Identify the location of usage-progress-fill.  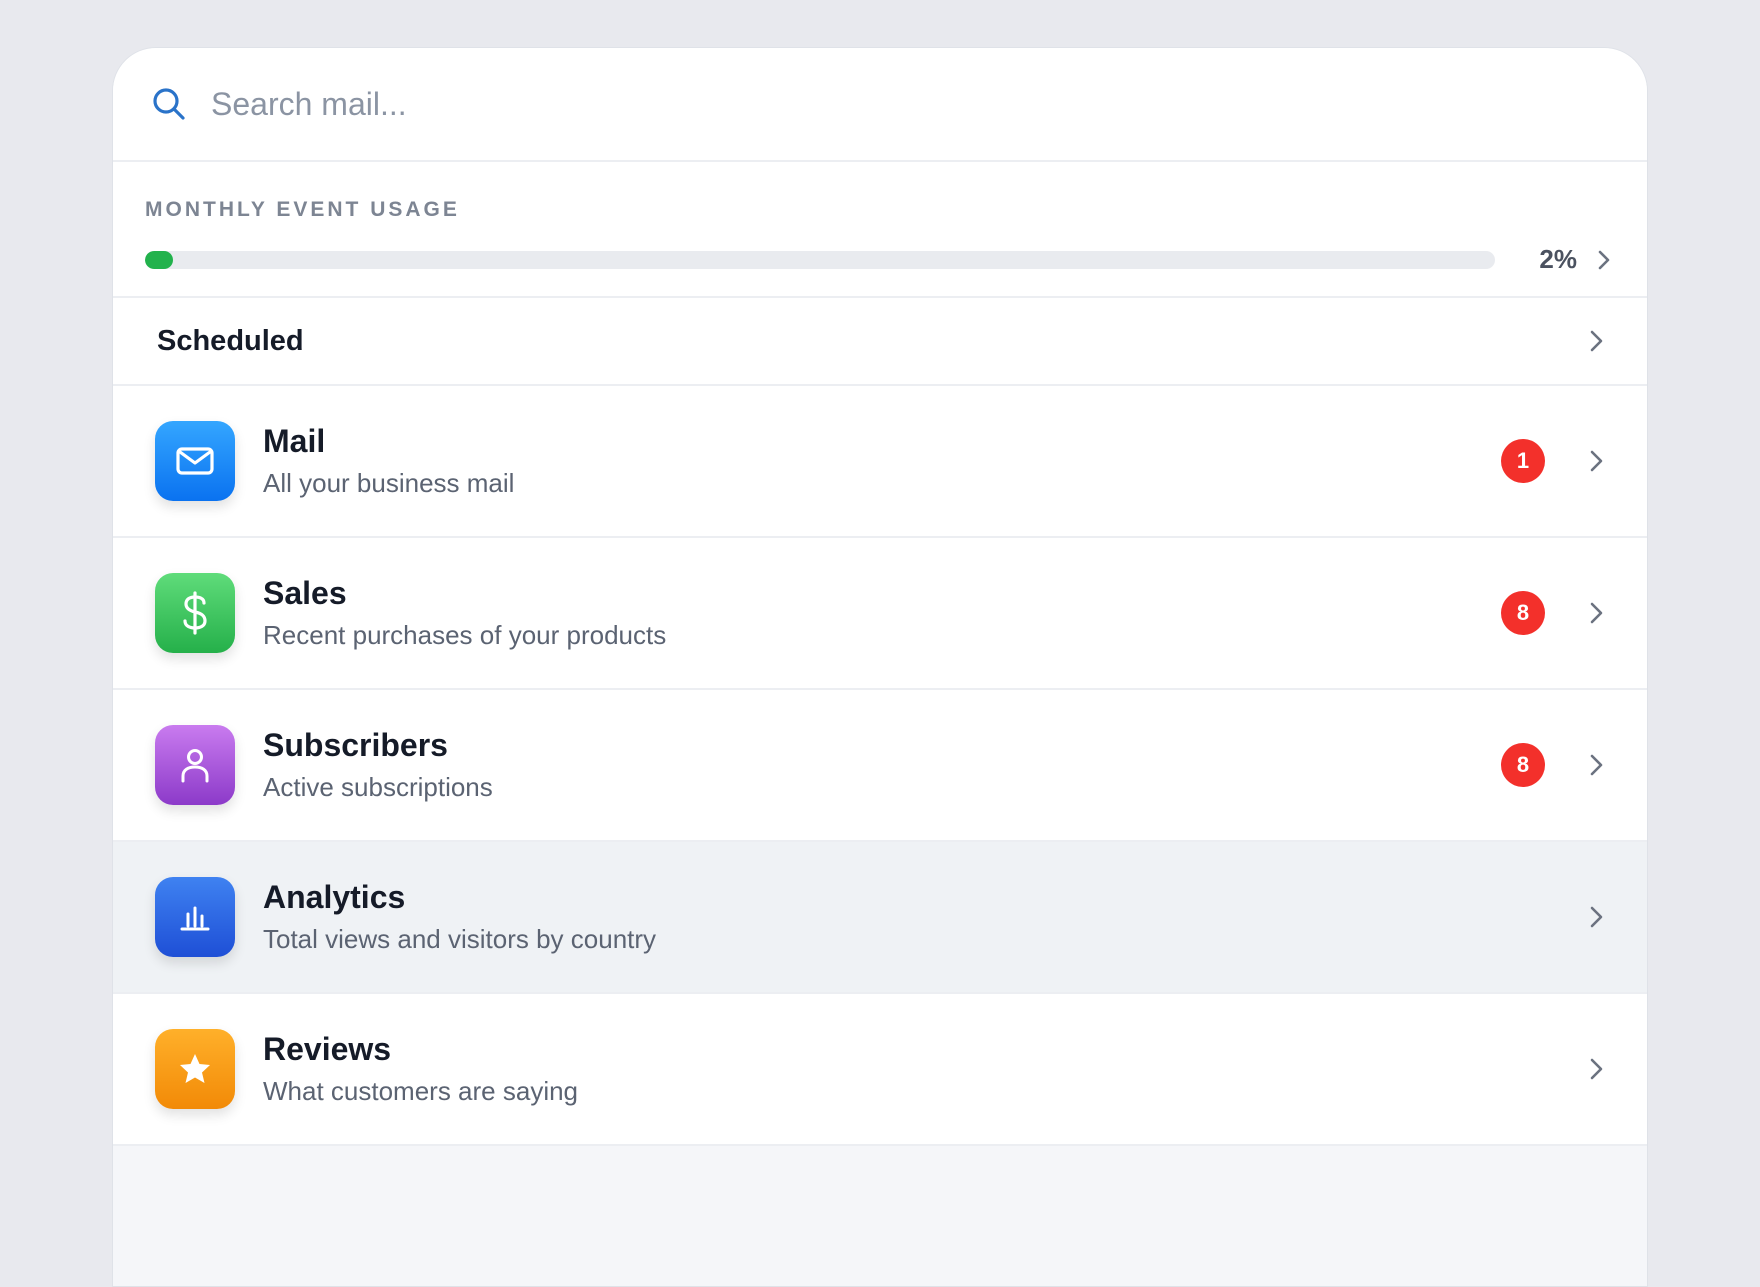
(159, 259).